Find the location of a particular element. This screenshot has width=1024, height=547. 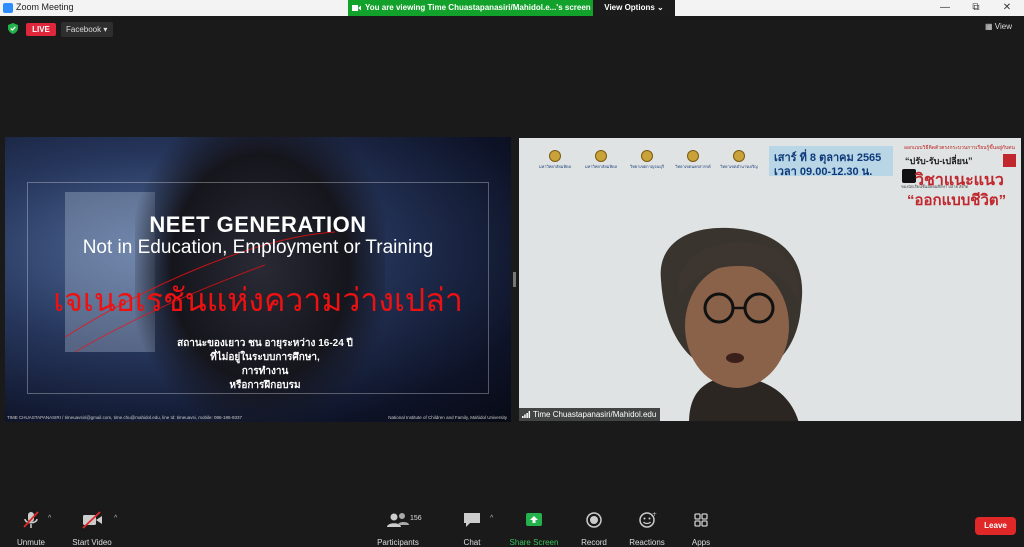

view-grid-icon: ▦ is located at coordinates (990, 26).